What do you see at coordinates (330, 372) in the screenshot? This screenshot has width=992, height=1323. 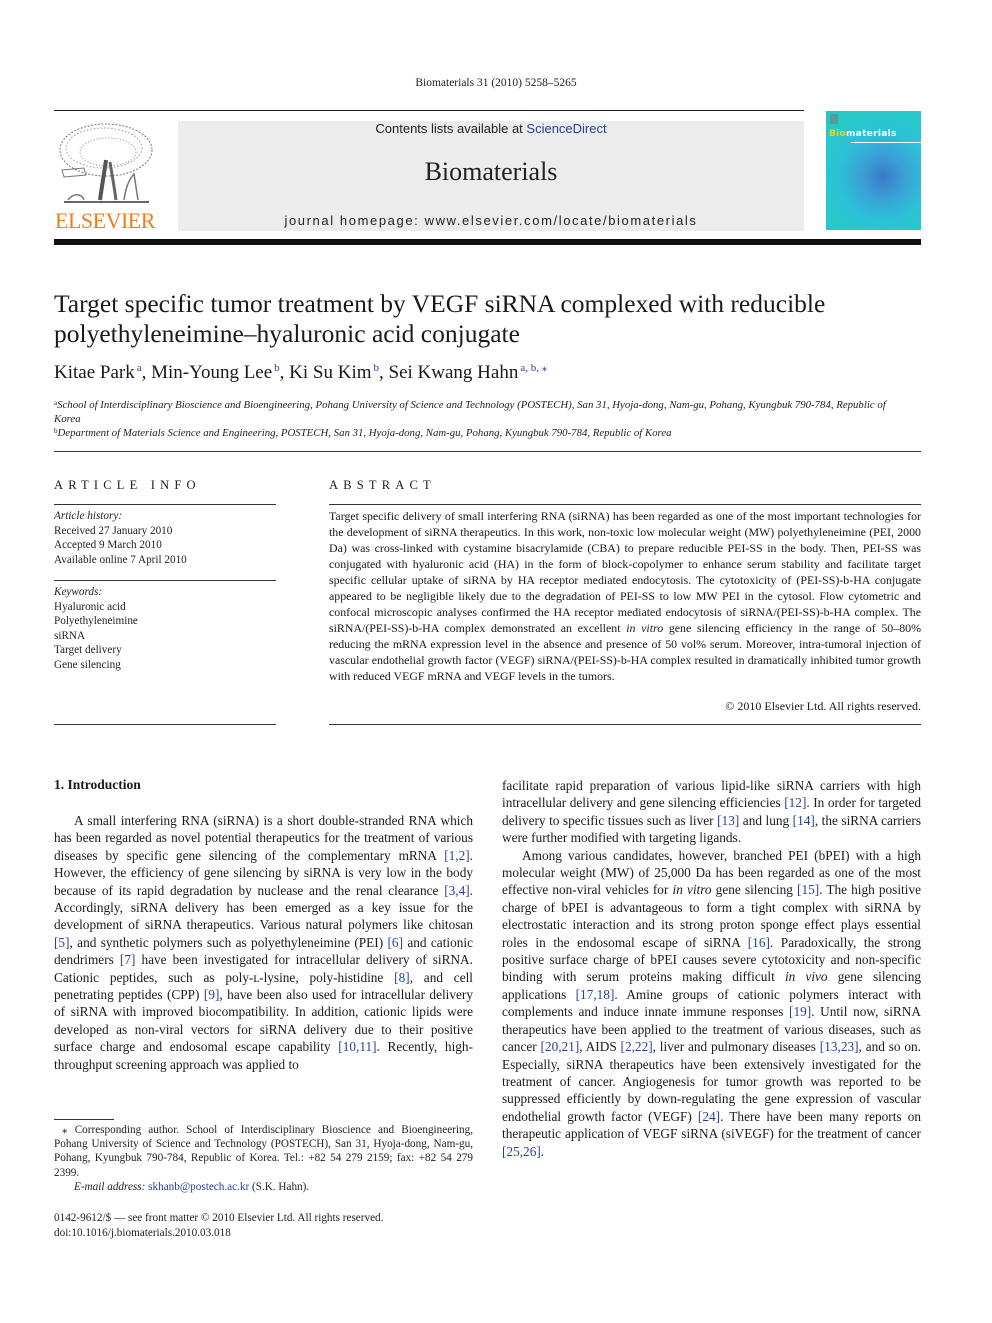 I see `author-name: Ki Su Kim` at bounding box center [330, 372].